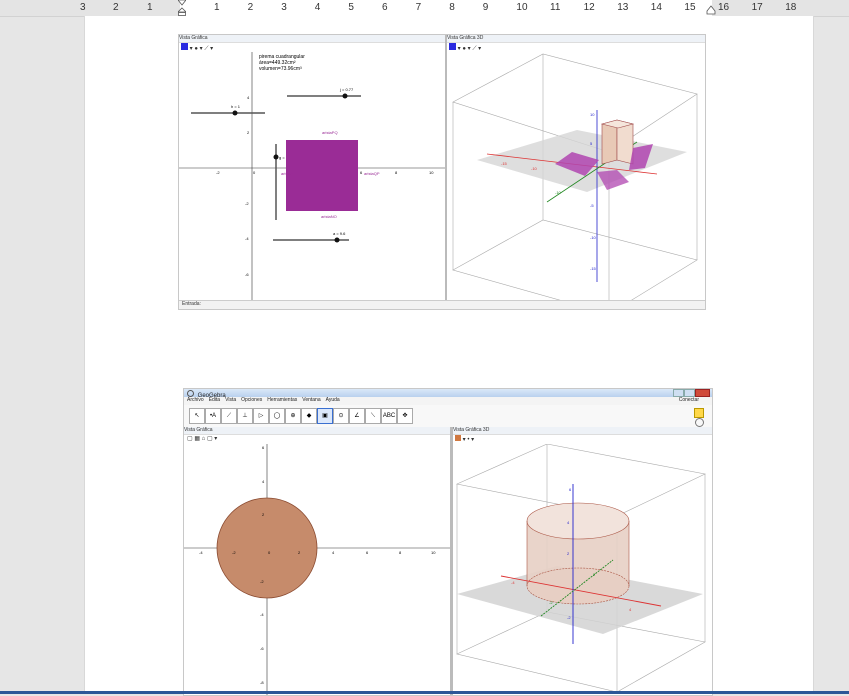  I want to click on reflect-tool-icon: ⟍, so click(373, 416).